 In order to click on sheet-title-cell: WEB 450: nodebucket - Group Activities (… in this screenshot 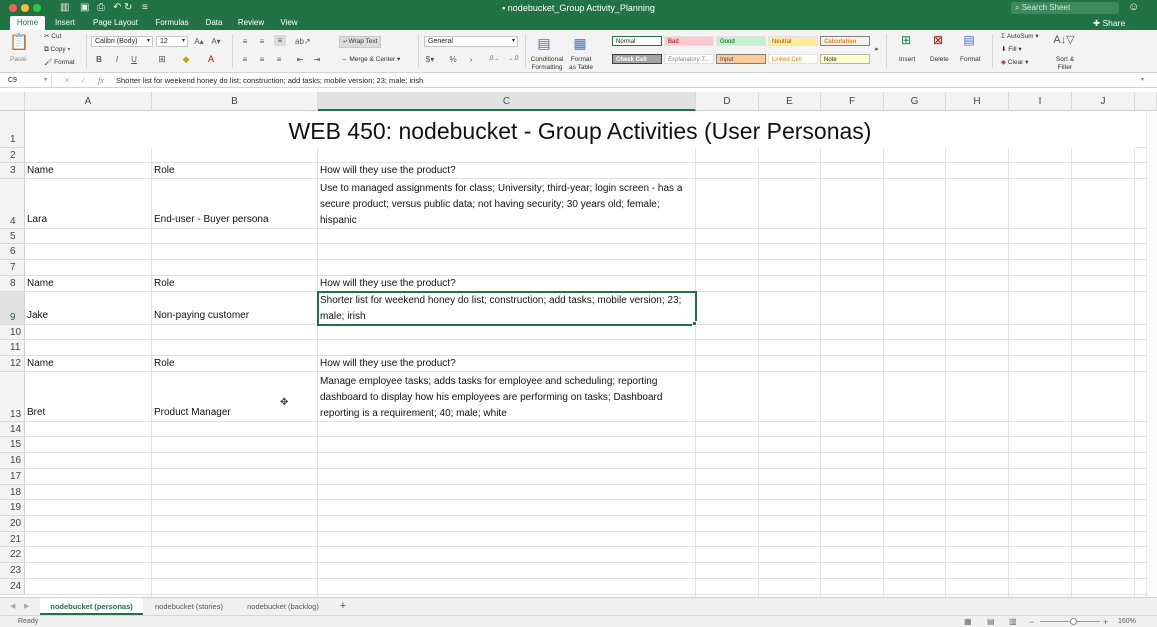, I will do `click(580, 129)`.